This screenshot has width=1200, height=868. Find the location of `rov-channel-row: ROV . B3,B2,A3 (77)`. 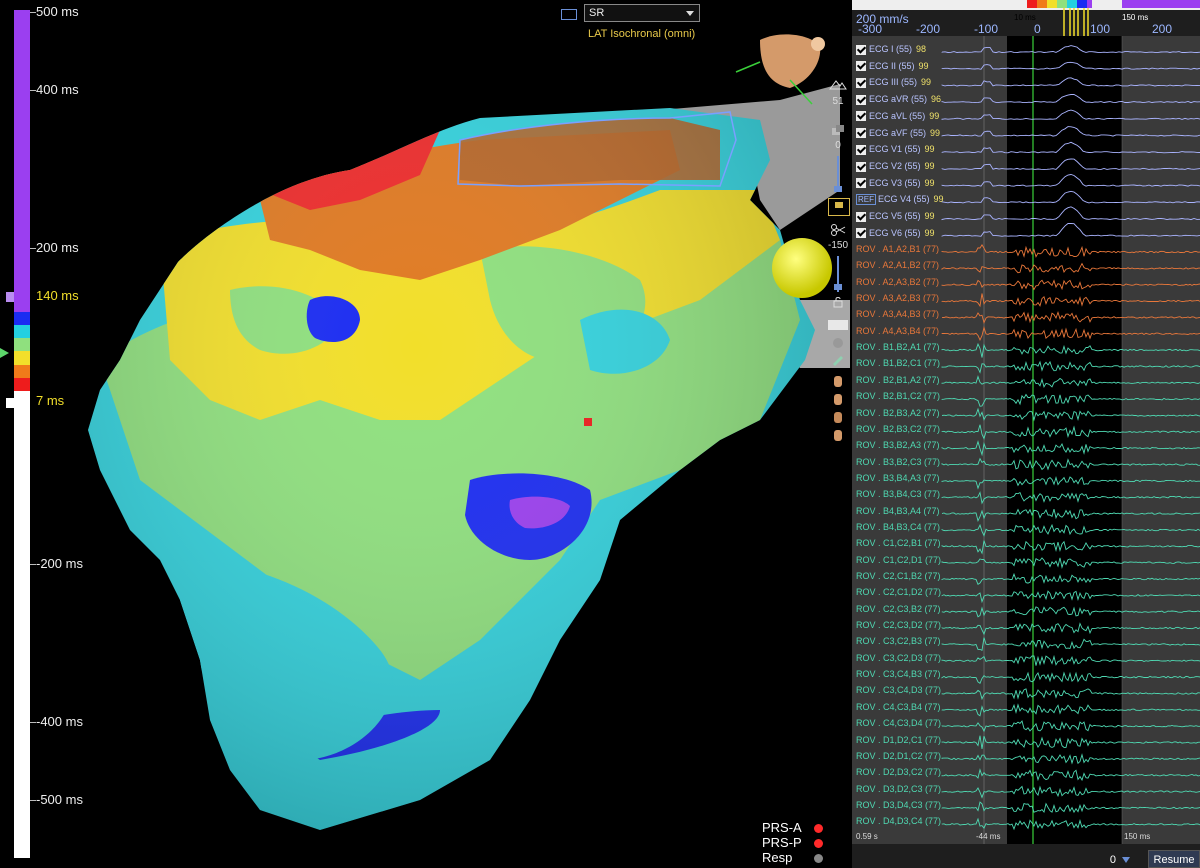

rov-channel-row: ROV . B3,B2,A3 (77) is located at coordinates (898, 447).